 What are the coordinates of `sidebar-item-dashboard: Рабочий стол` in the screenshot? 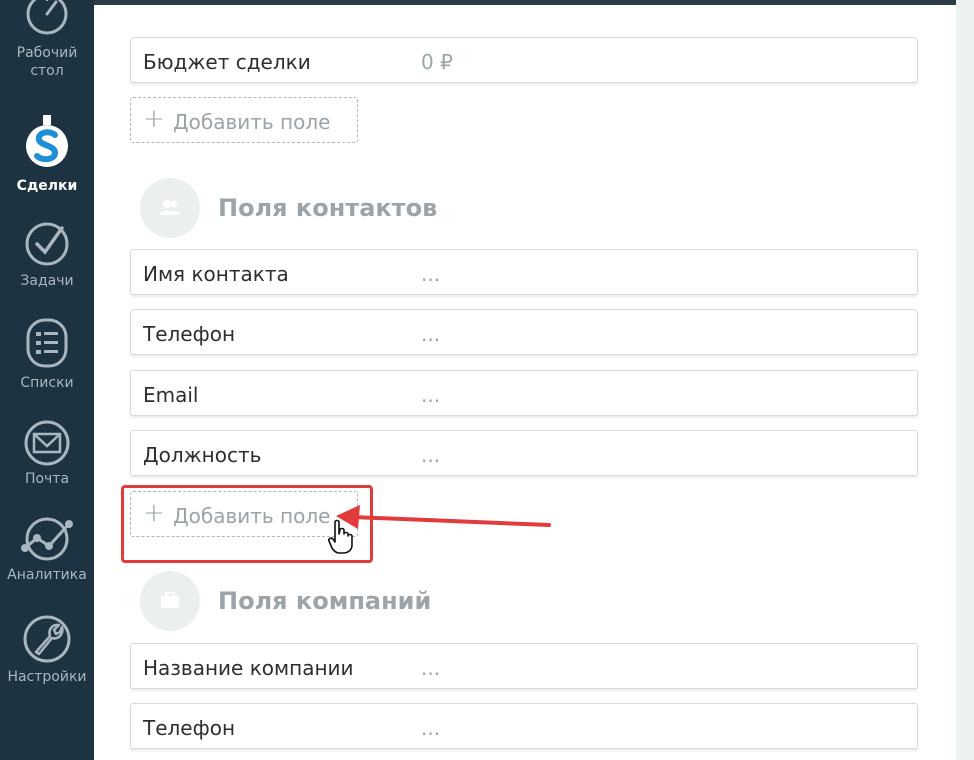 It's located at (47, 40).